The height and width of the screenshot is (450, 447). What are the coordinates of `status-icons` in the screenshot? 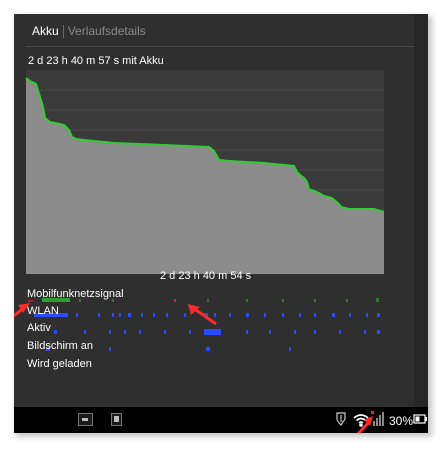 It's located at (381, 421).